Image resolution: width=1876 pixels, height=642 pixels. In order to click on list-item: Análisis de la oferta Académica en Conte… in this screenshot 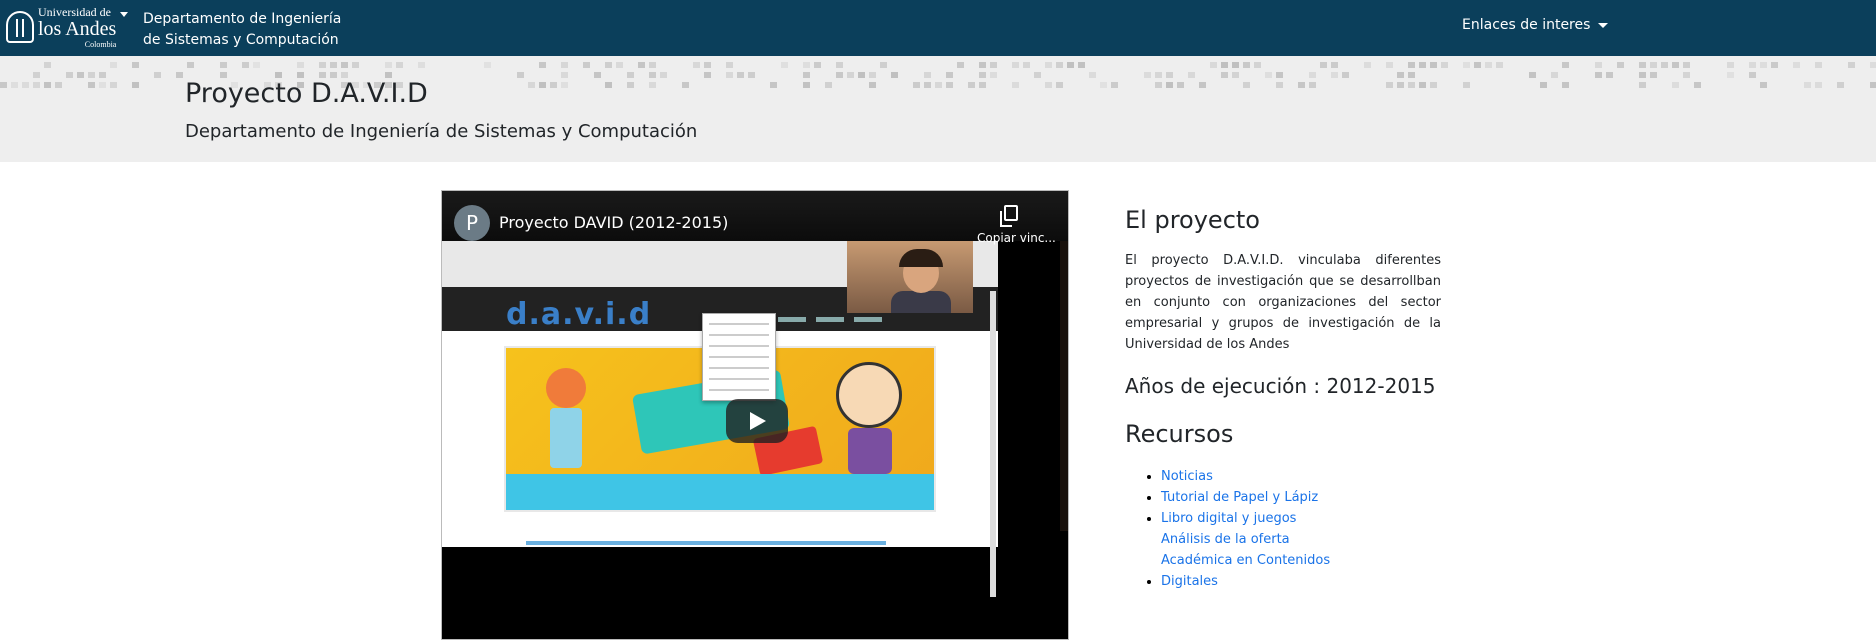, I will do `click(1261, 560)`.